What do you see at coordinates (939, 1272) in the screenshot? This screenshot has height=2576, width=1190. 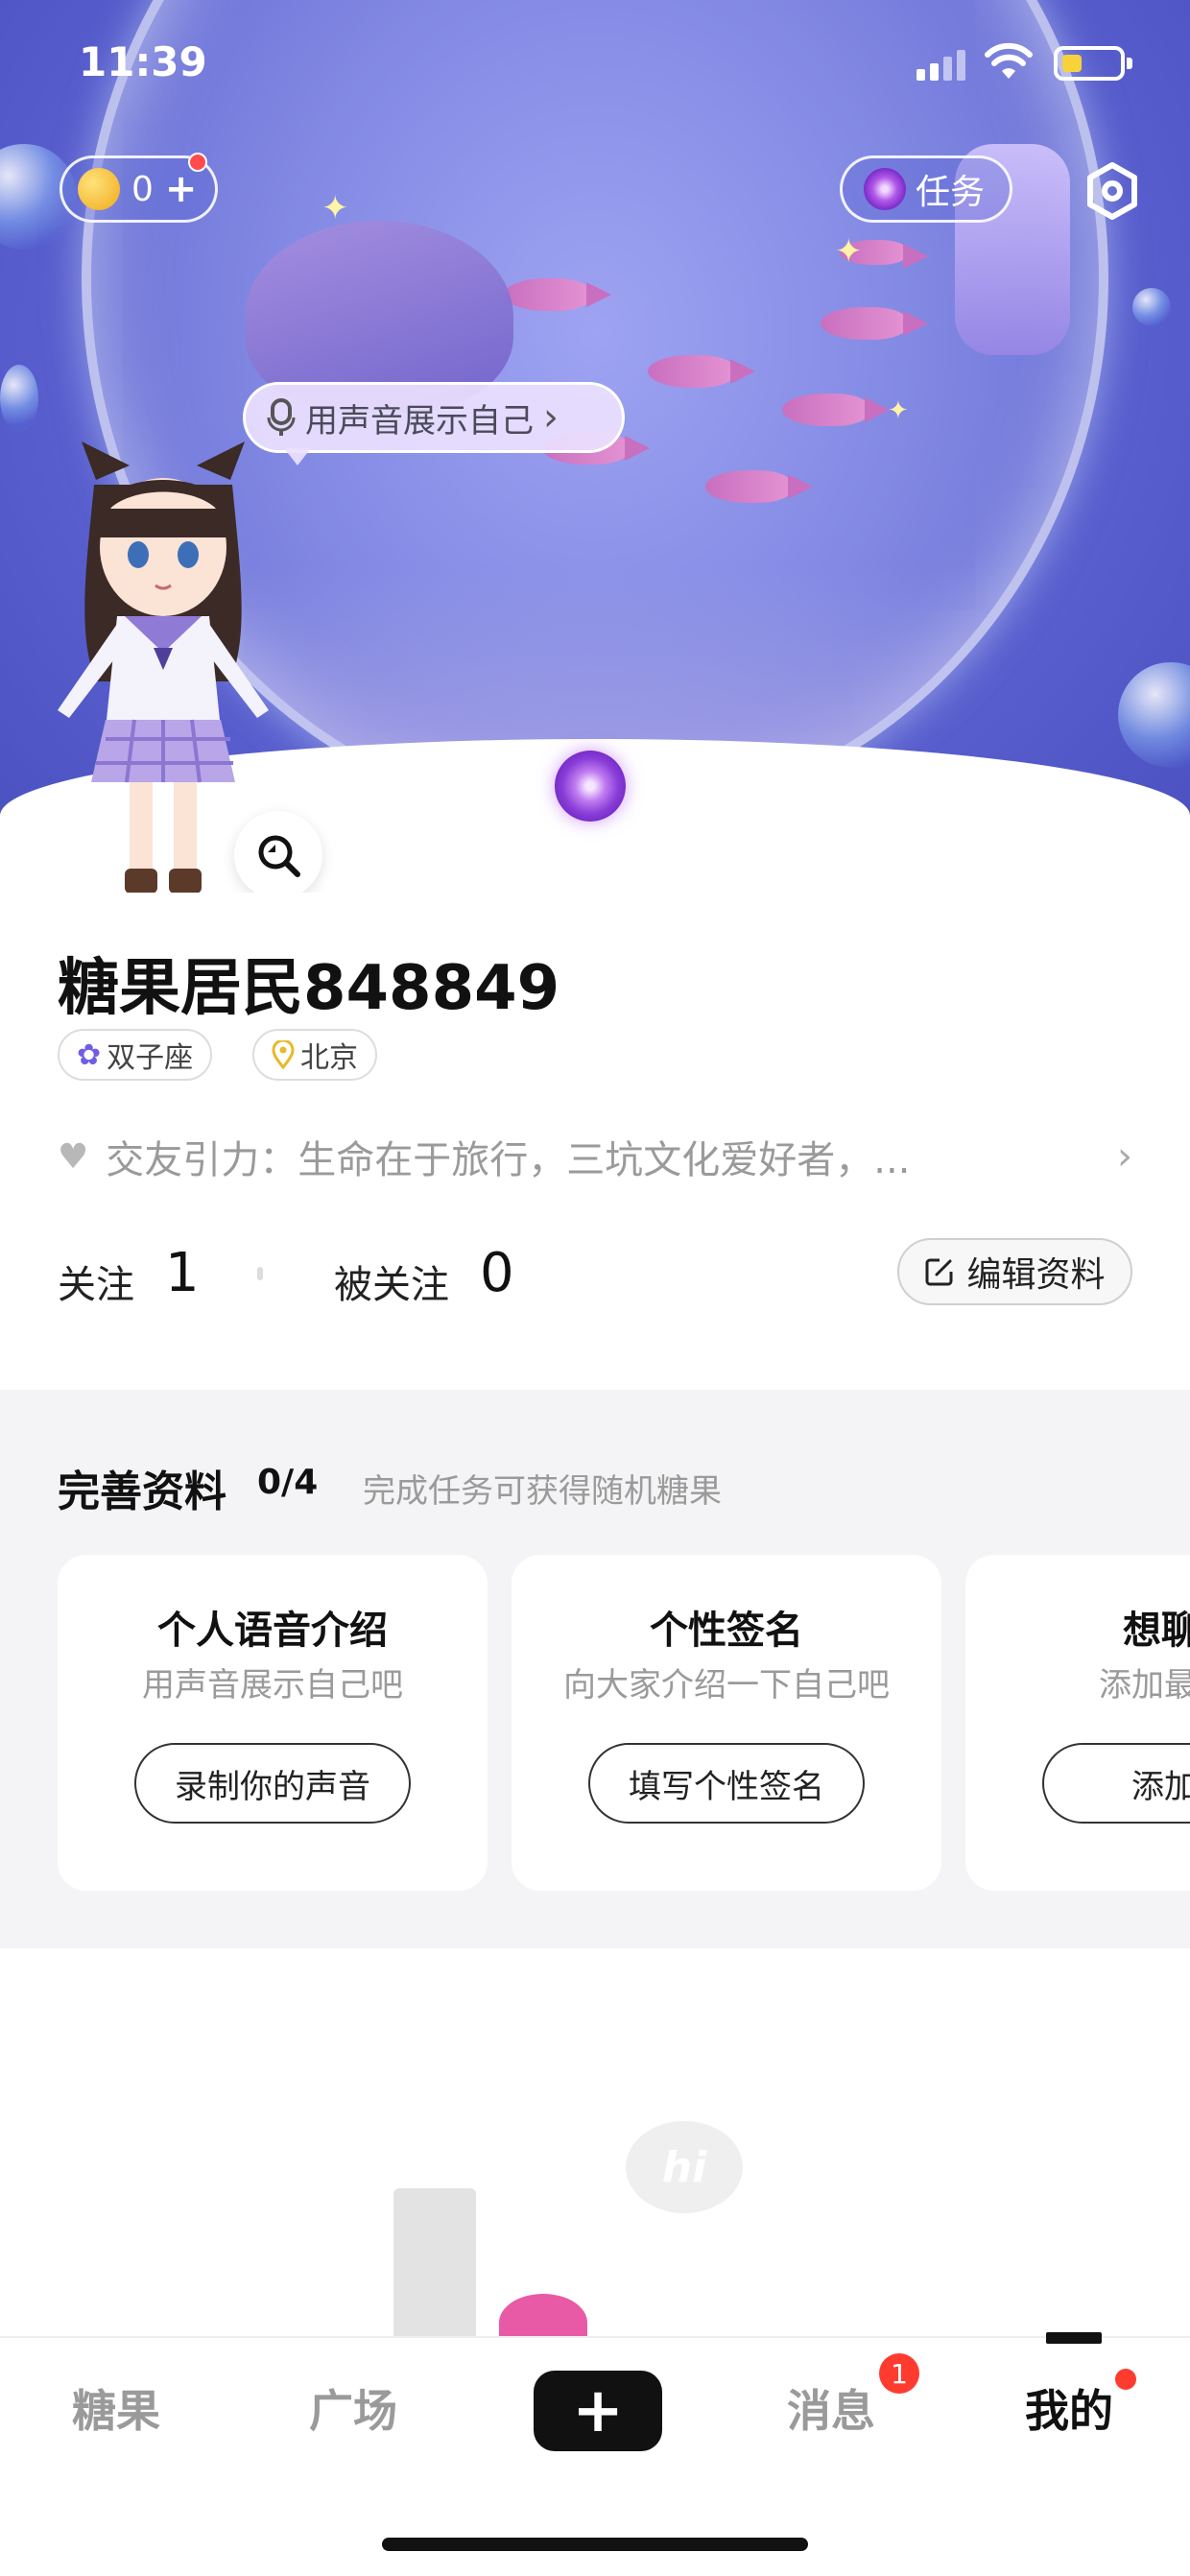 I see `edit-icon` at bounding box center [939, 1272].